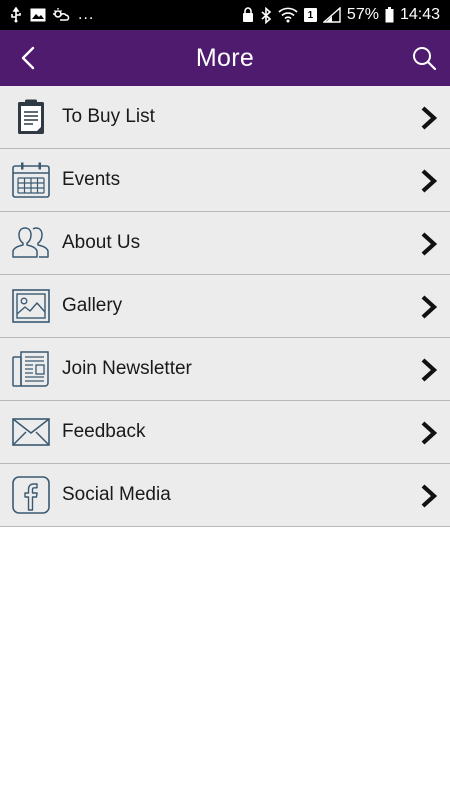 This screenshot has width=450, height=800. What do you see at coordinates (225, 117) in the screenshot?
I see `menu-item-to-buy-list: To Buy List` at bounding box center [225, 117].